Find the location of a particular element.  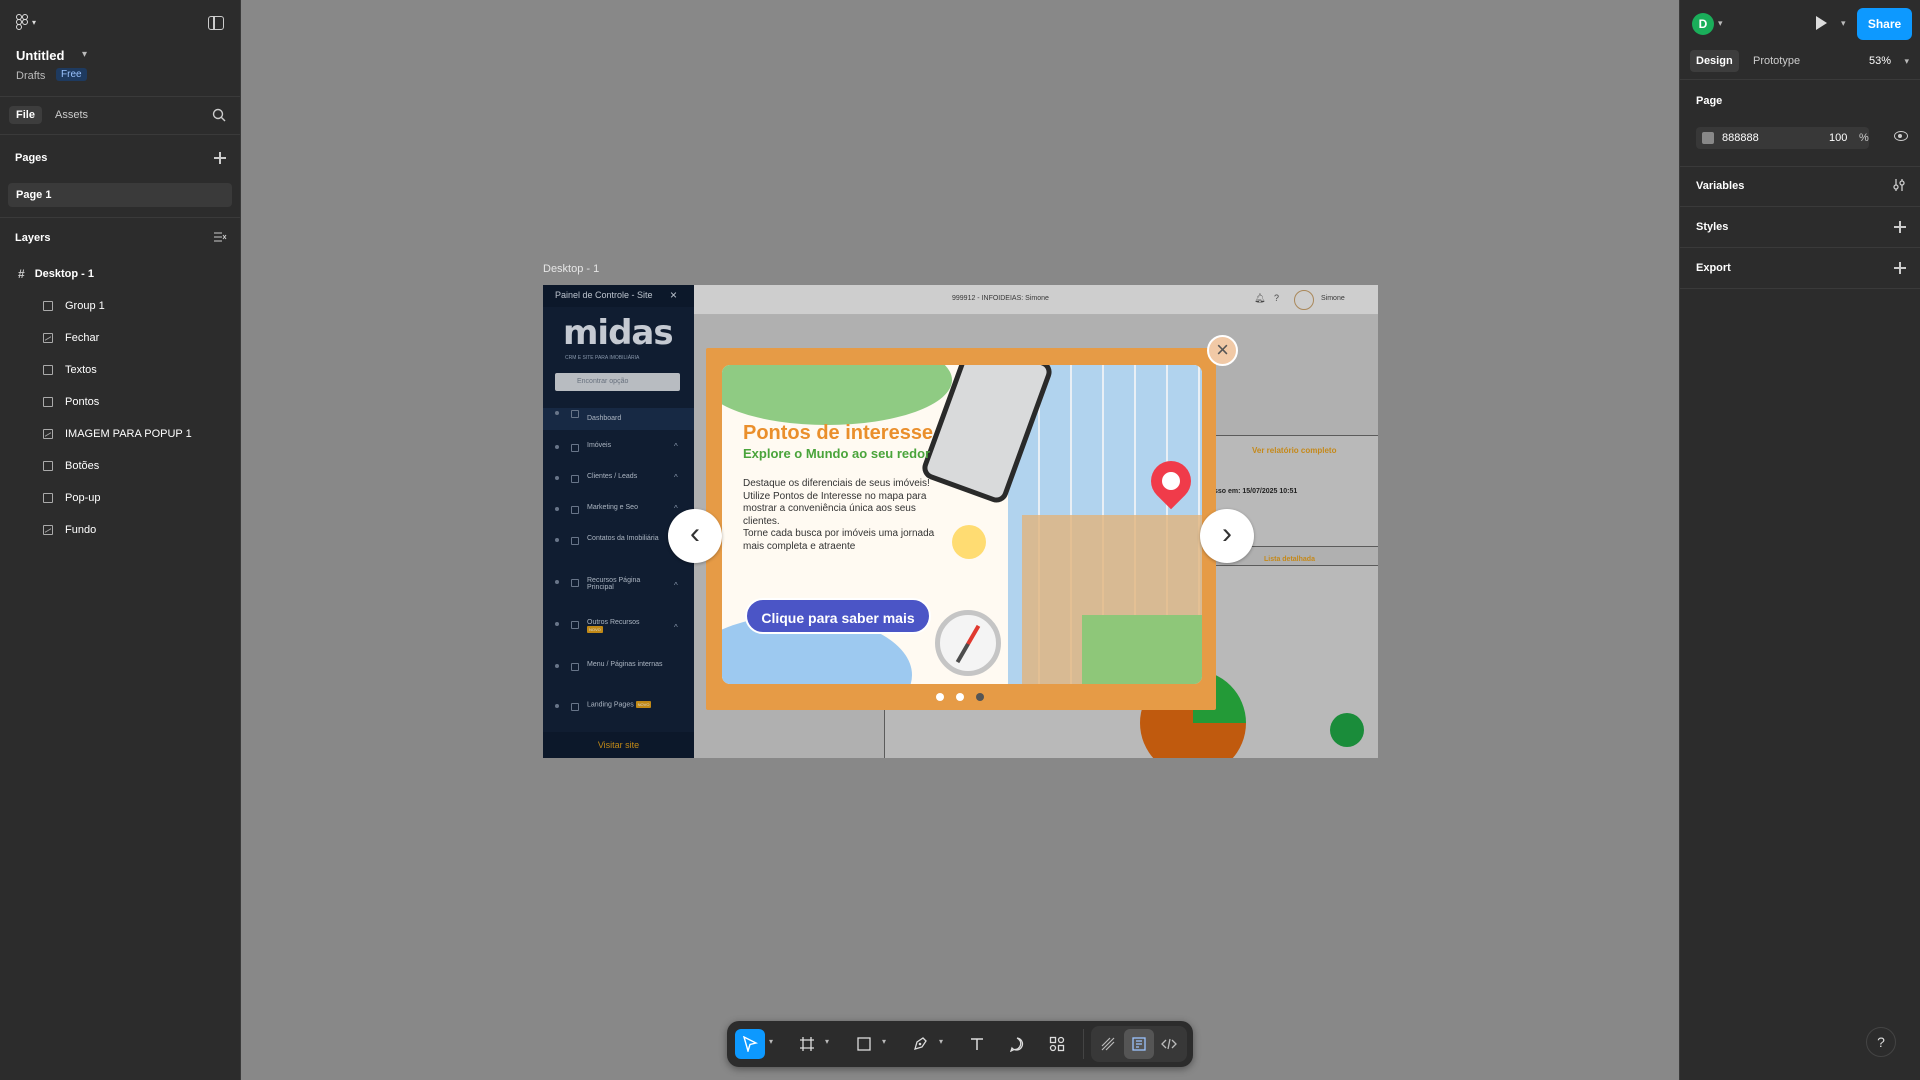

mode-switcher is located at coordinates (1139, 1044).